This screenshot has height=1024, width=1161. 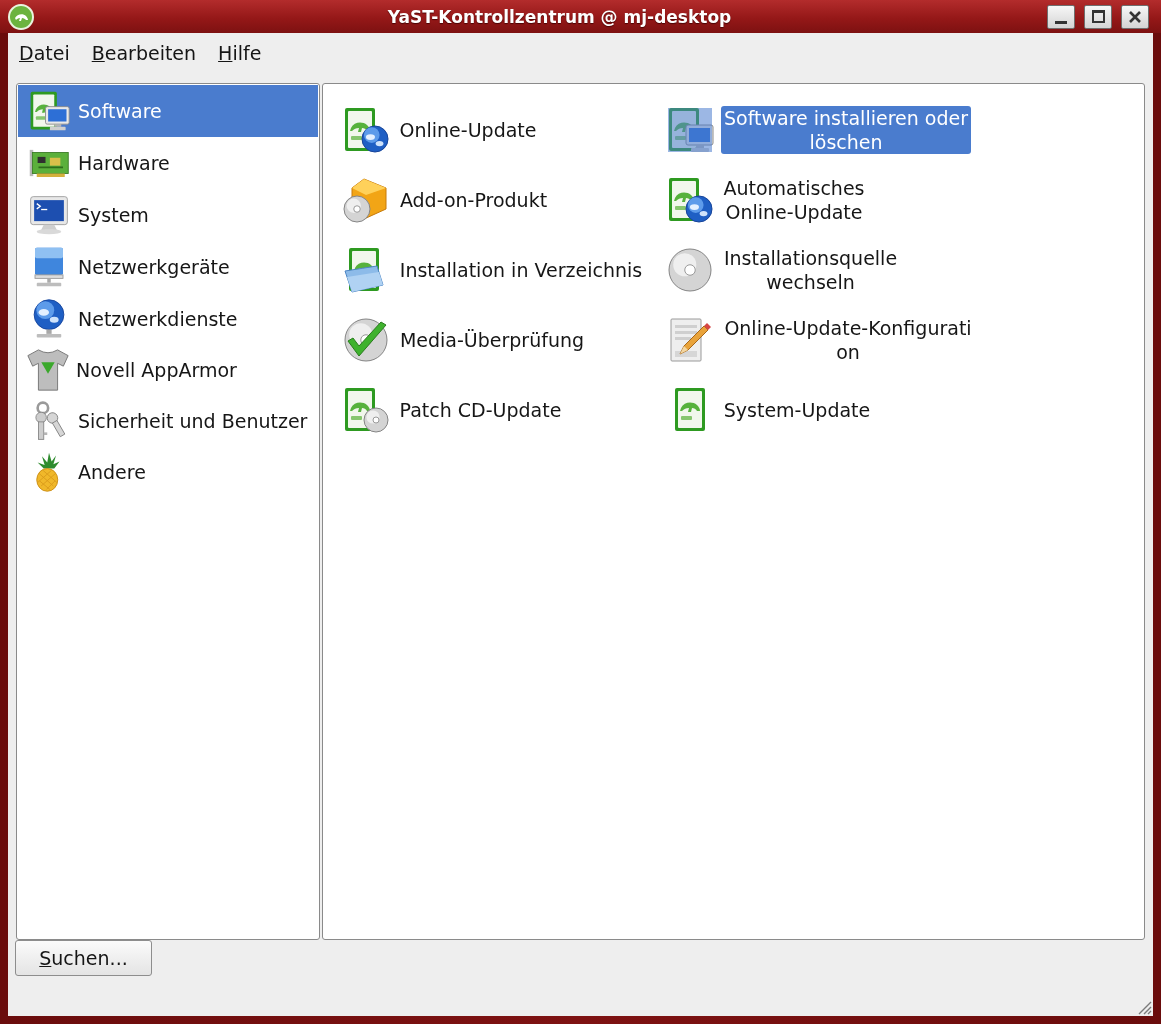 What do you see at coordinates (49, 215) in the screenshot?
I see `monitor-icon` at bounding box center [49, 215].